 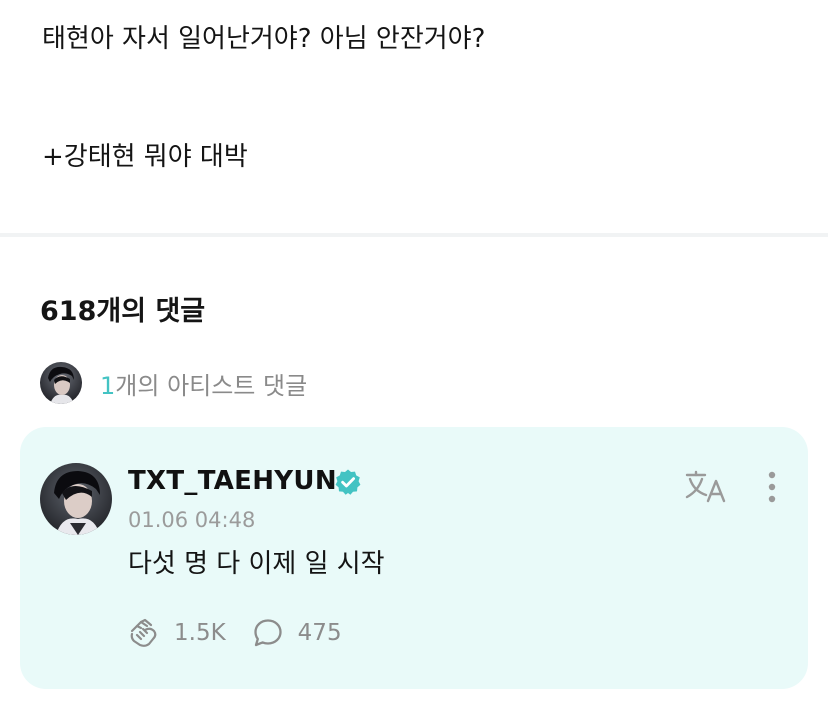 I want to click on post-text-line: +강태현 뭐야 대박, so click(x=145, y=157).